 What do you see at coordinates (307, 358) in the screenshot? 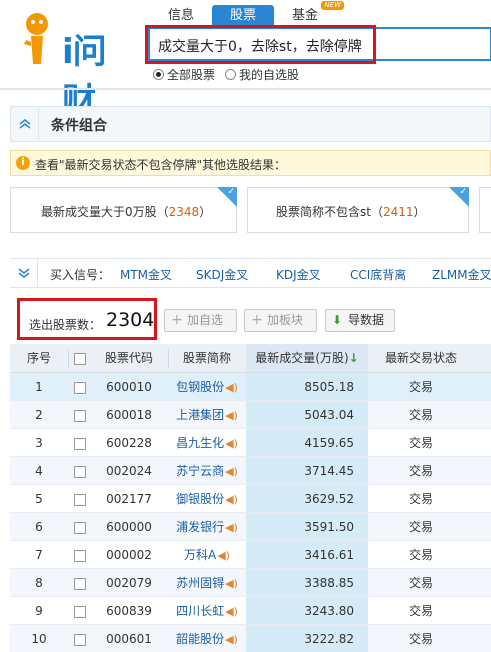
I see `header-volume: 最新成交量(万股)↓` at bounding box center [307, 358].